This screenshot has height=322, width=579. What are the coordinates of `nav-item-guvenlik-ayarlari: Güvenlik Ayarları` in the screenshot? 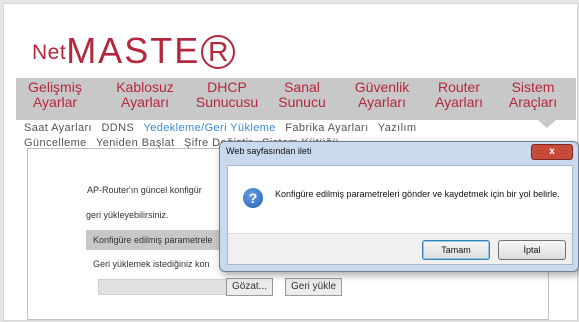 It's located at (382, 95).